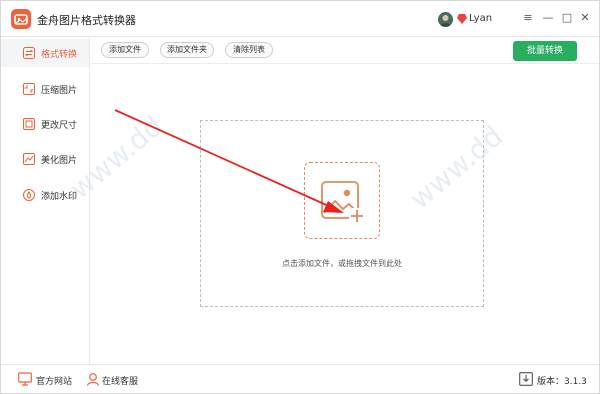  I want to click on drop-hint-text: 点击添加文件，或拖拽文件到此处, so click(342, 263).